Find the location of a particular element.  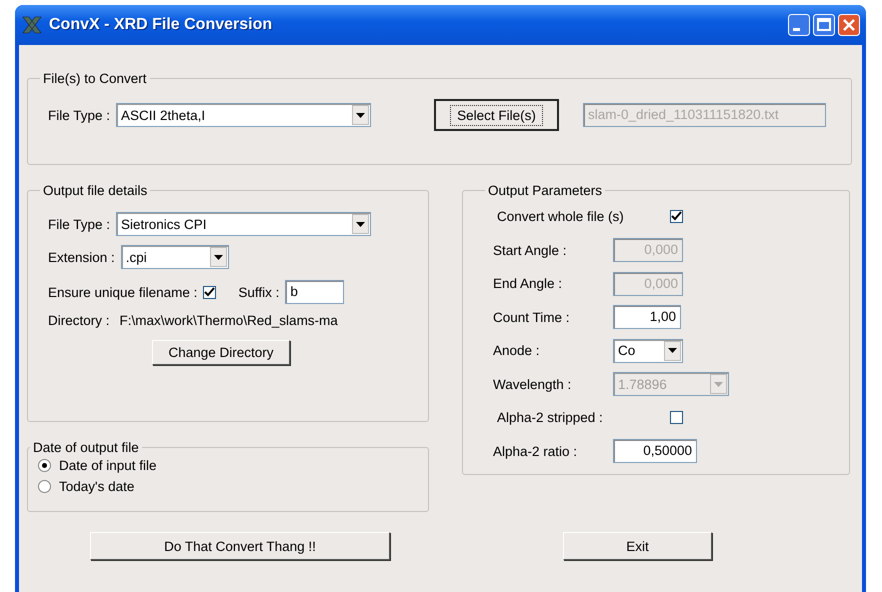

parameter-label: Start Angle : is located at coordinates (530, 250).